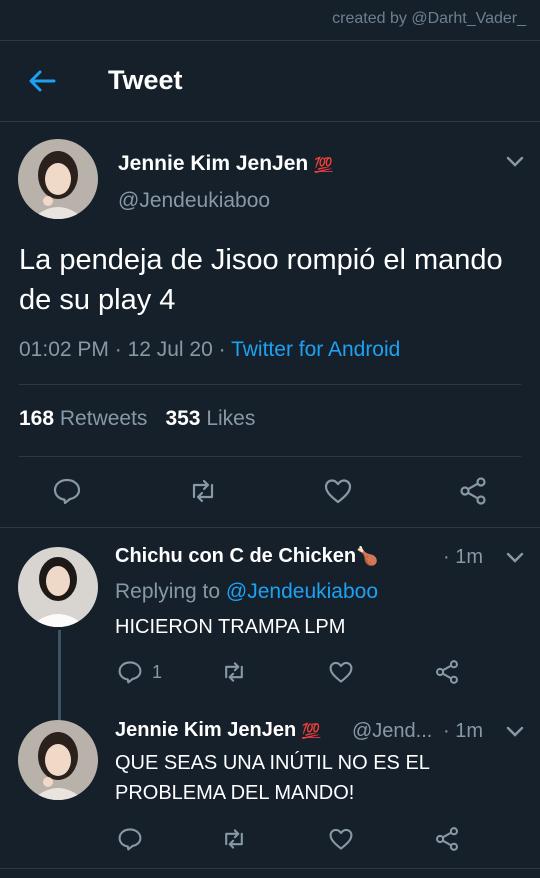 Image resolution: width=540 pixels, height=878 pixels. Describe the element at coordinates (42, 81) in the screenshot. I see `back-arrow-icon` at that location.